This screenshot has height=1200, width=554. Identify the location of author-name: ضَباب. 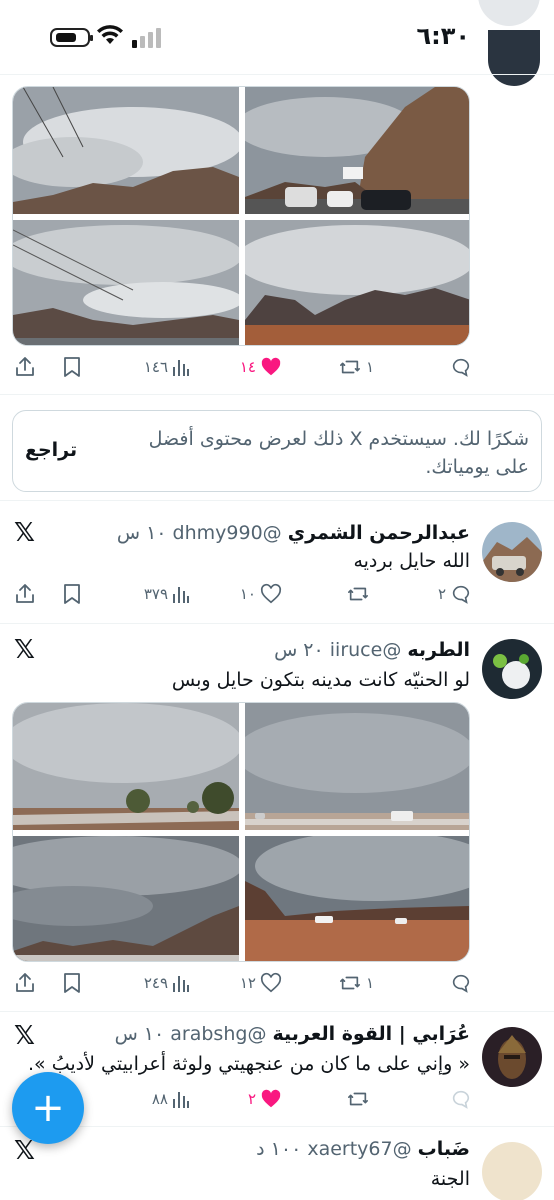
(444, 1149).